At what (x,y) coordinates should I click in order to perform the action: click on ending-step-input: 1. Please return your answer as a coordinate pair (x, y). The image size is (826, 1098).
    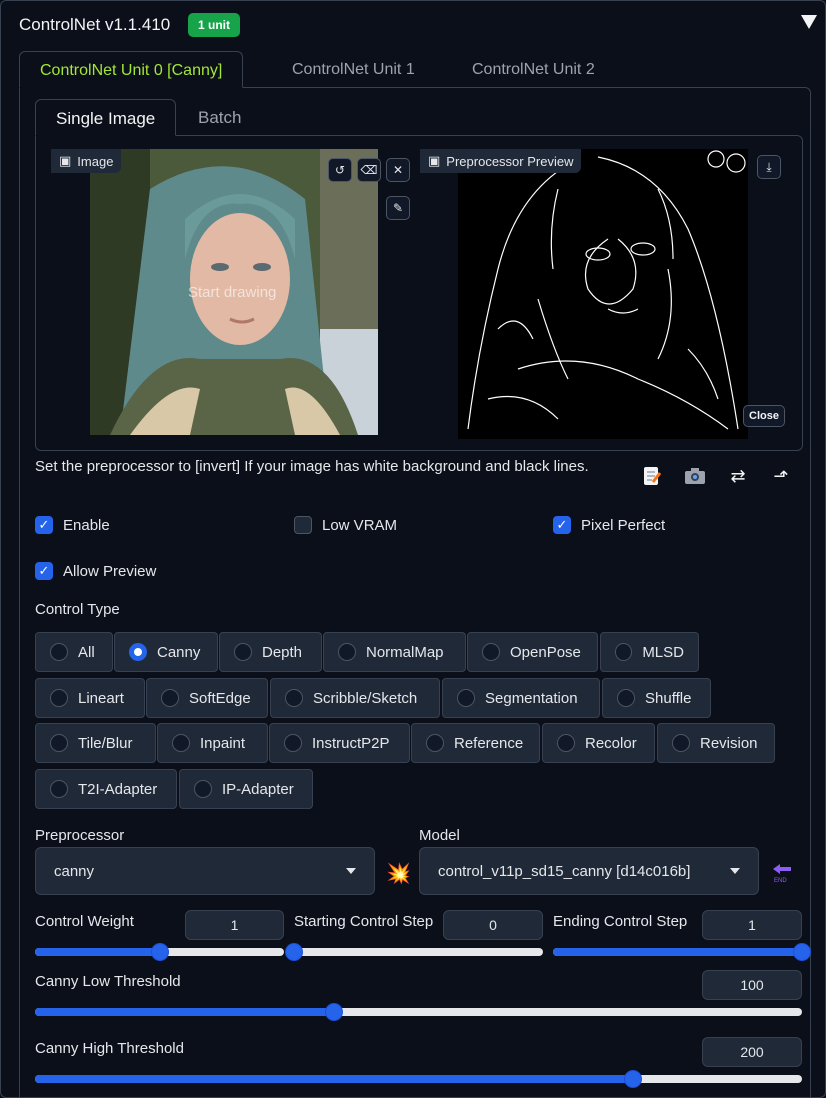
    Looking at the image, I should click on (752, 925).